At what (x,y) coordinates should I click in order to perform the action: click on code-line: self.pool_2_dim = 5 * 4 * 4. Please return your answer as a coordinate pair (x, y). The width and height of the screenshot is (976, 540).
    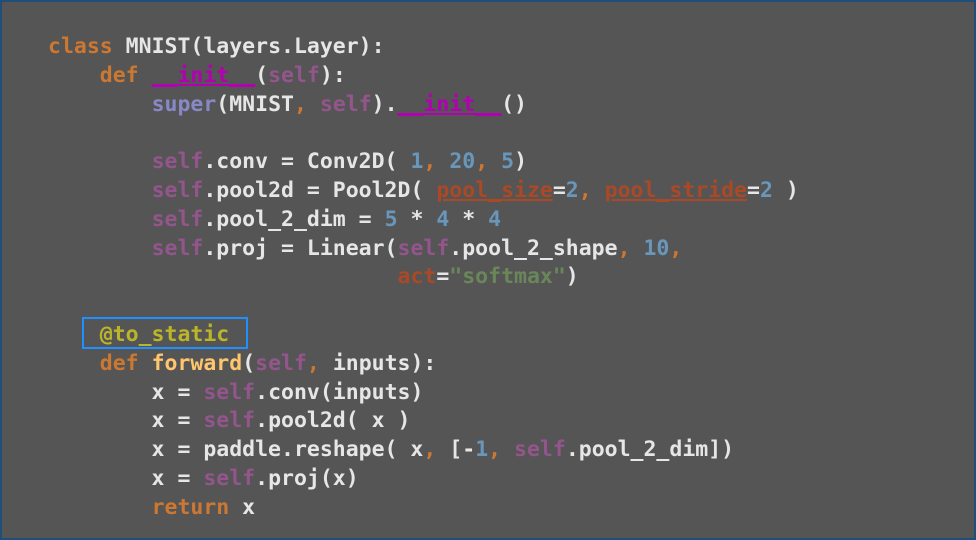
    Looking at the image, I should click on (423, 220).